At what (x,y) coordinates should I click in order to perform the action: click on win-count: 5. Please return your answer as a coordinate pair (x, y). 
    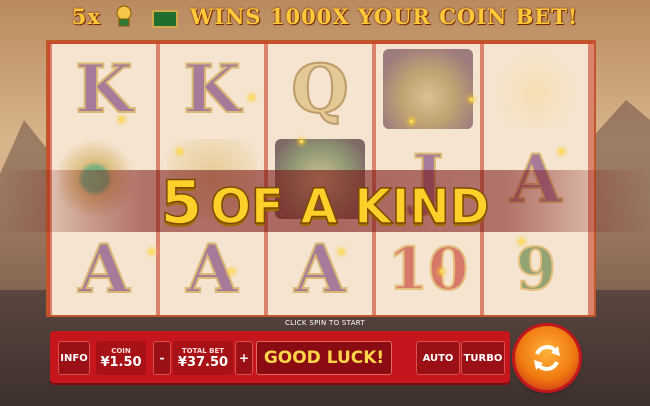
    Looking at the image, I should click on (181, 203).